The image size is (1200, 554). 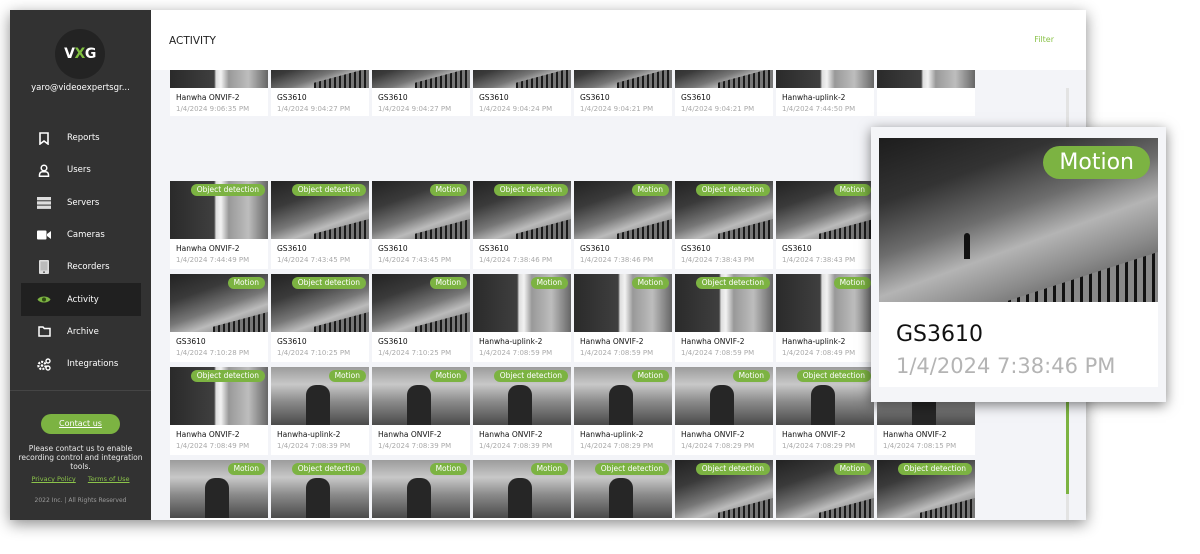 I want to click on event-timestamp: 1/4/2024 7:38:43 PM, so click(x=819, y=260).